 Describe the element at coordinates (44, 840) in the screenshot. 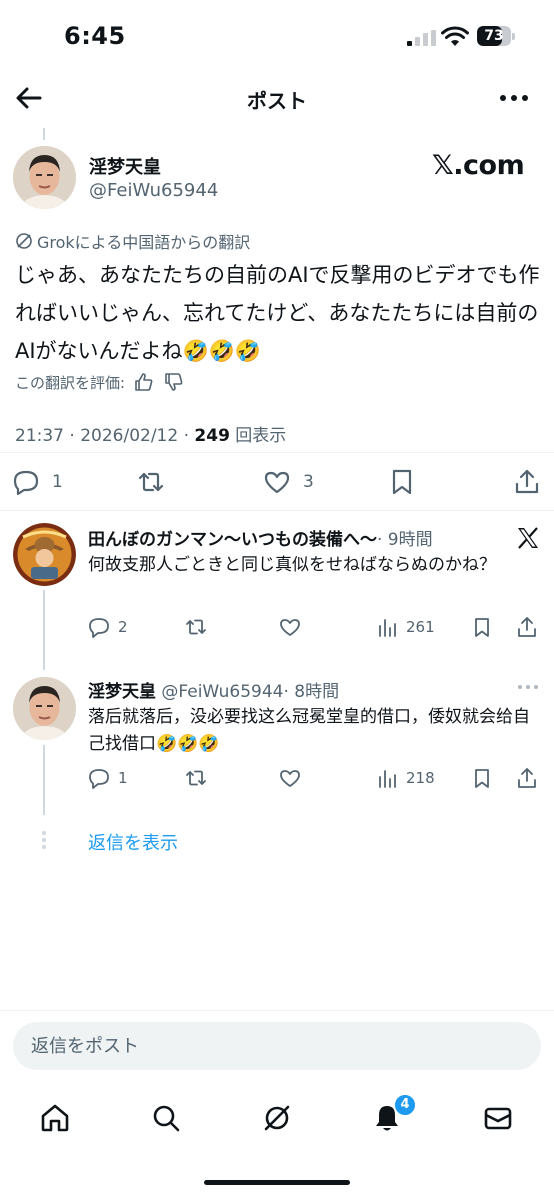

I see `thread-dots-icon` at that location.